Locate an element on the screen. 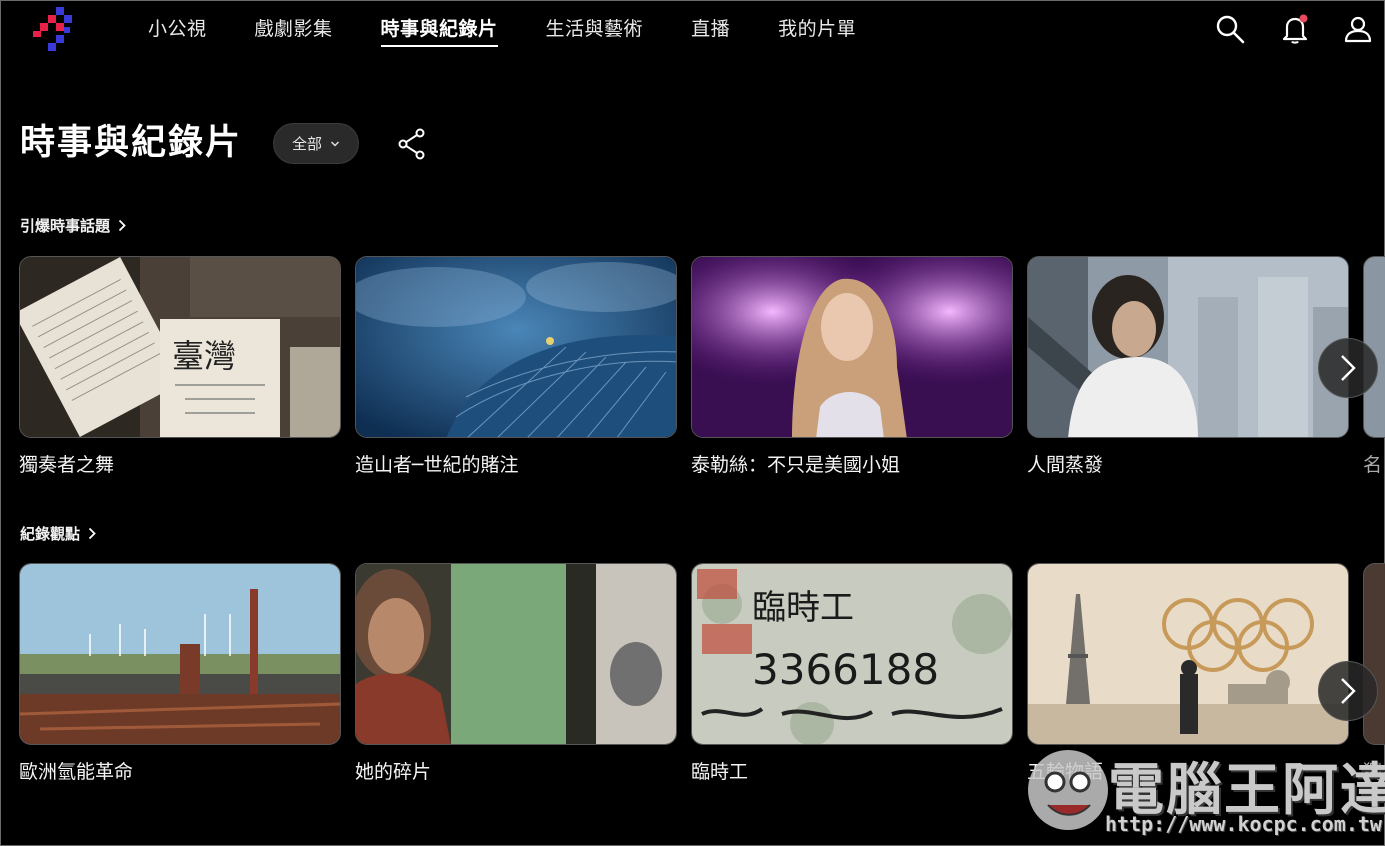 The height and width of the screenshot is (846, 1385). notification-dot is located at coordinates (1303, 18).